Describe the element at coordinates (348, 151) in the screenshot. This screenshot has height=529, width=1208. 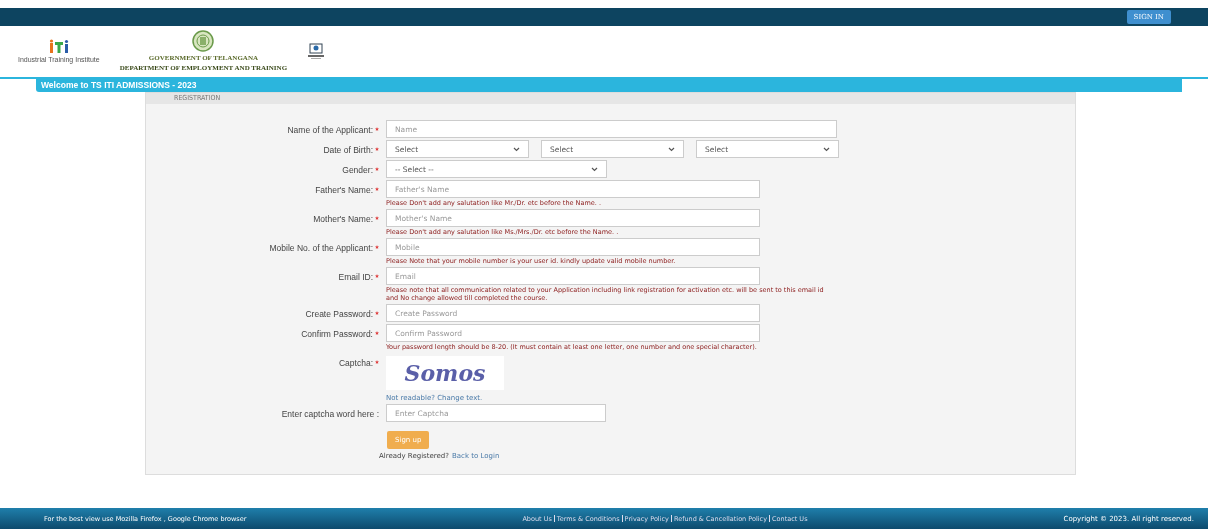
I see `field-label: Date of Birth:` at that location.